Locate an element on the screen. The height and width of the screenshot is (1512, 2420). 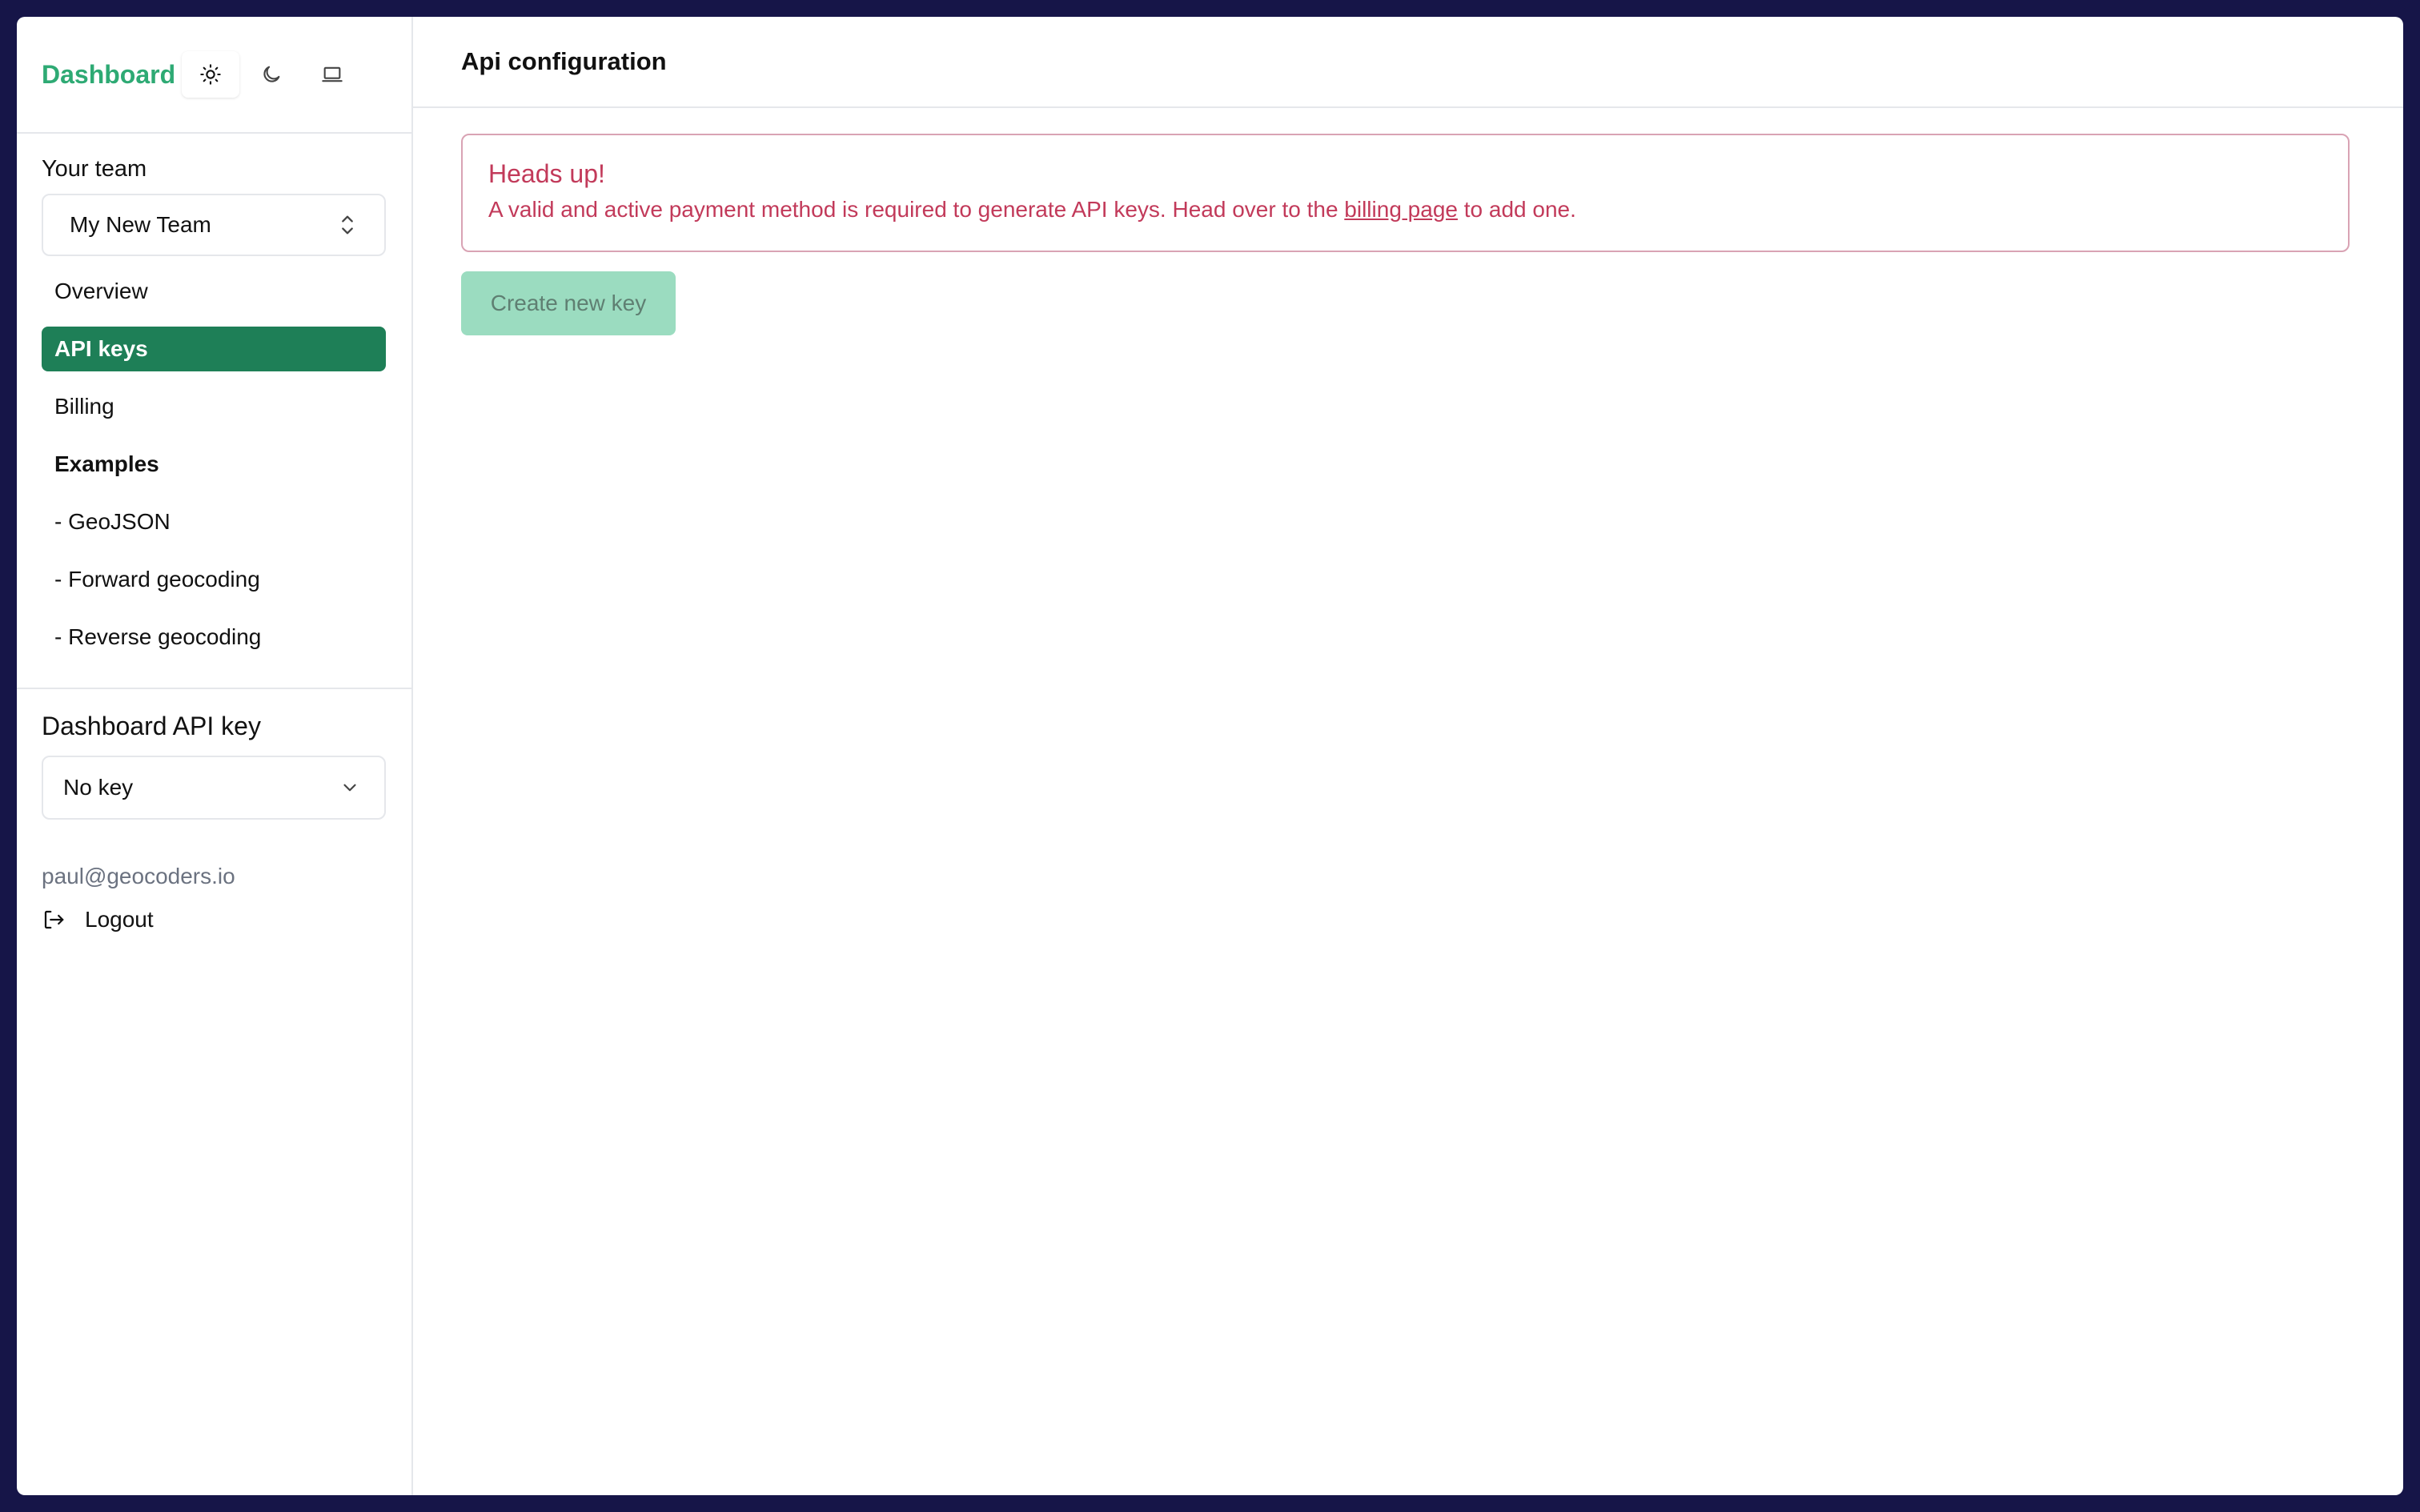
sidebar-heading-examples: Examples is located at coordinates (107, 463).